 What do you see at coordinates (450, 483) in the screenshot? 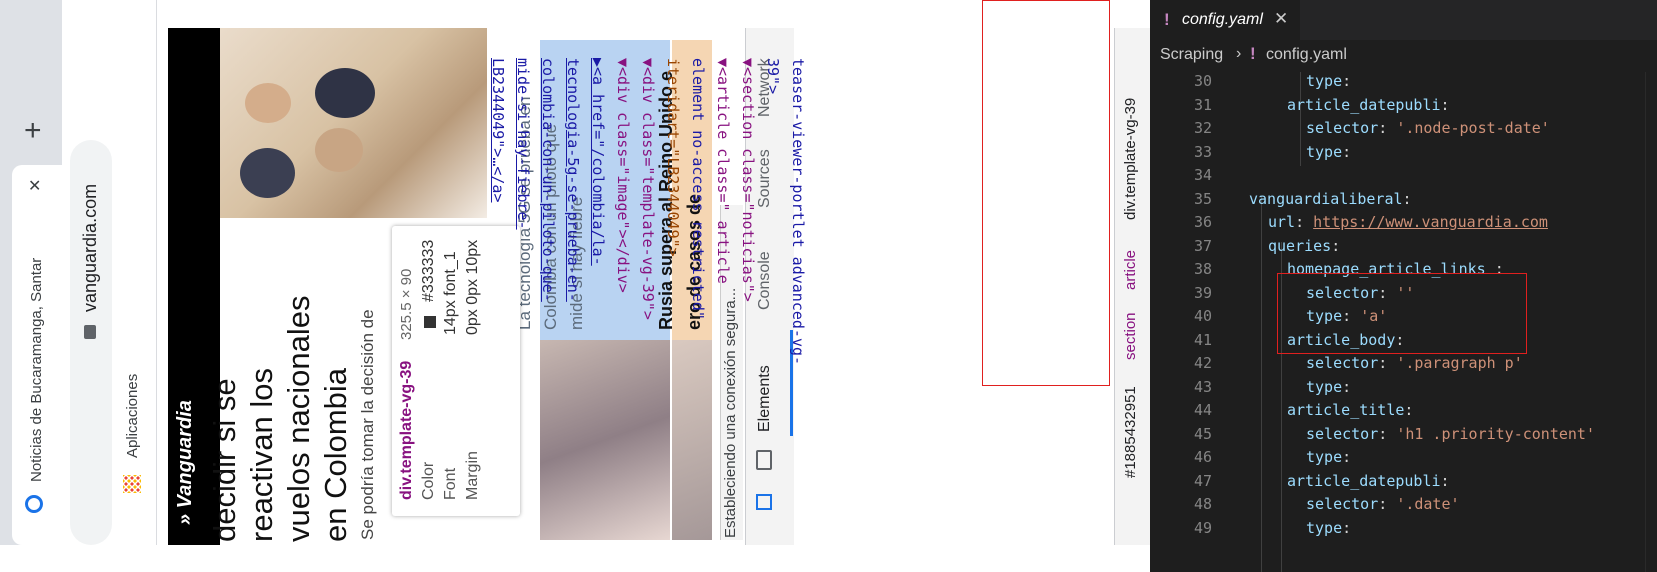
I see `tooltip-row-font-label: Font` at bounding box center [450, 483].